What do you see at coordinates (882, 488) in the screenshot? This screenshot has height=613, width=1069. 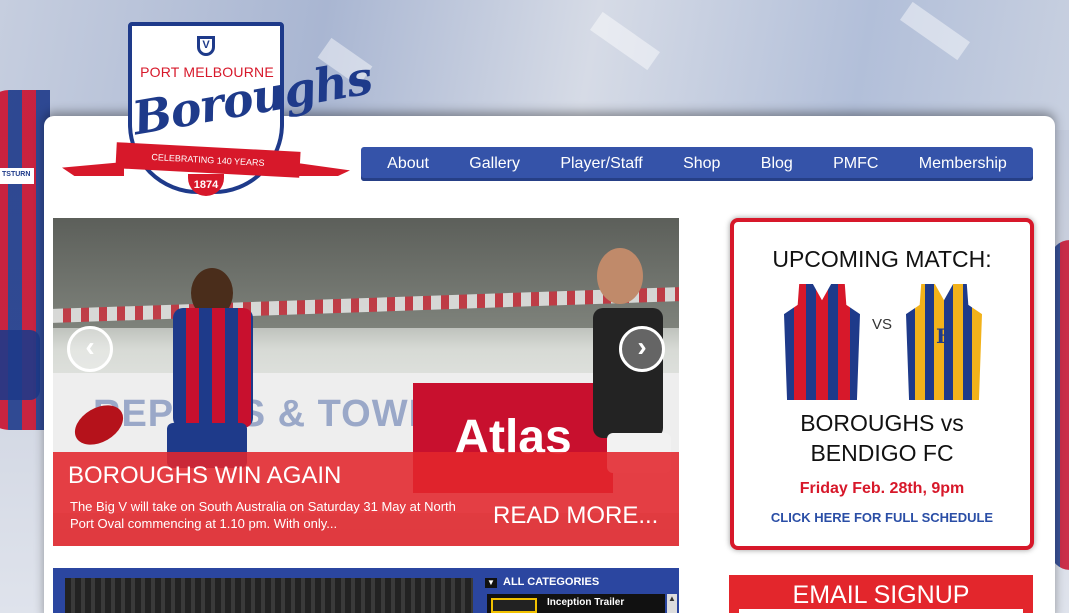 I see `match-date: Friday Feb. 28th, 9pm` at bounding box center [882, 488].